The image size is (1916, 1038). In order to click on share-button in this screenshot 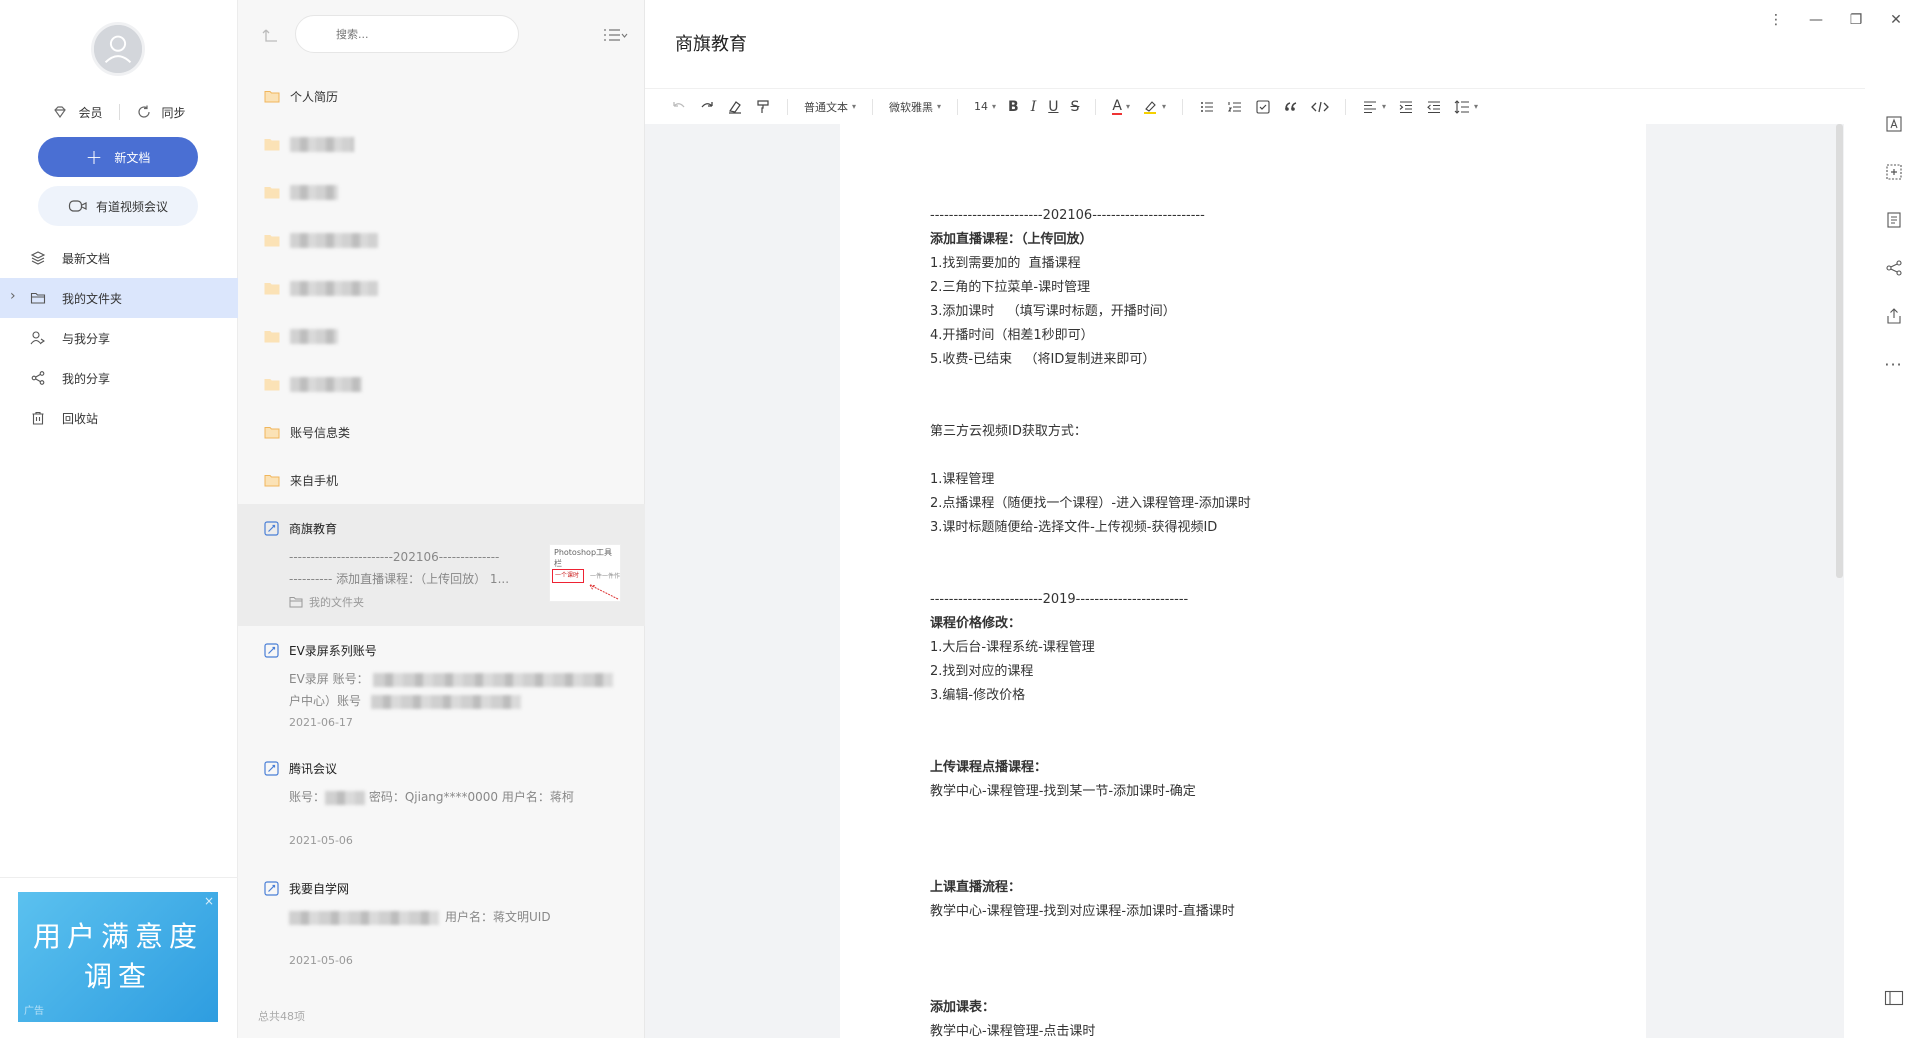, I will do `click(1893, 268)`.